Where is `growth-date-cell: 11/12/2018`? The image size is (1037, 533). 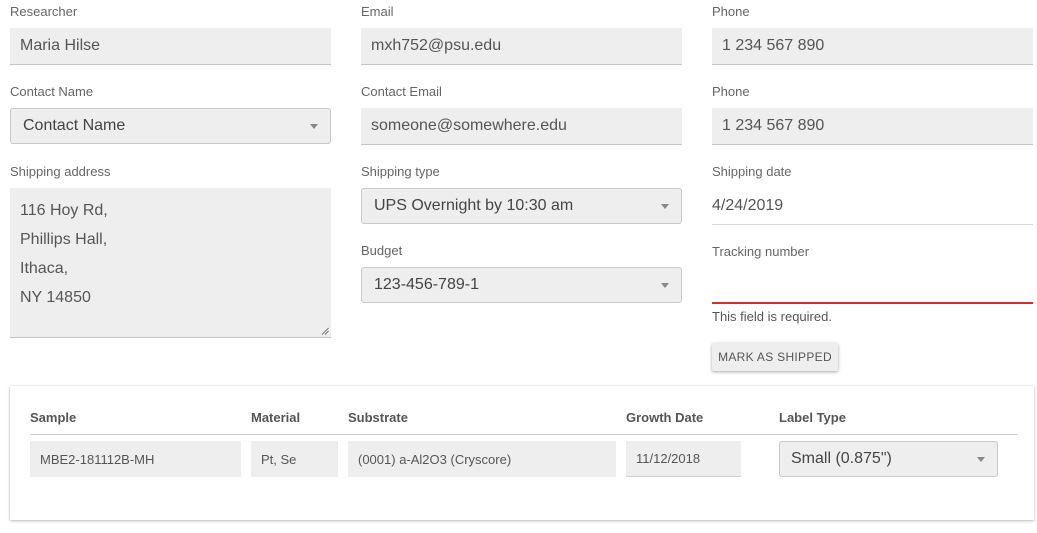
growth-date-cell: 11/12/2018 is located at coordinates (683, 459).